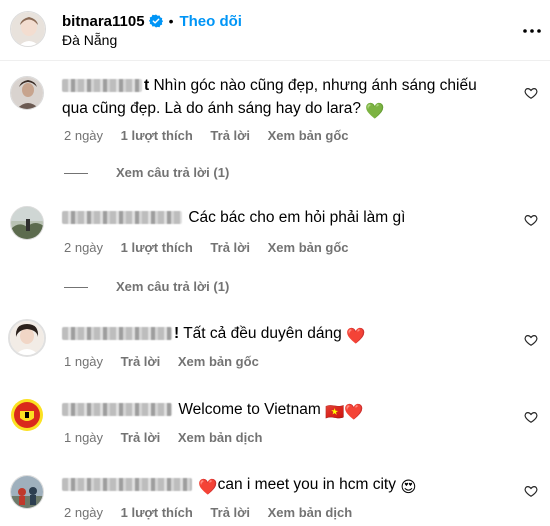 The image size is (550, 526). I want to click on heart-eyes-emoji: 😍, so click(408, 487).